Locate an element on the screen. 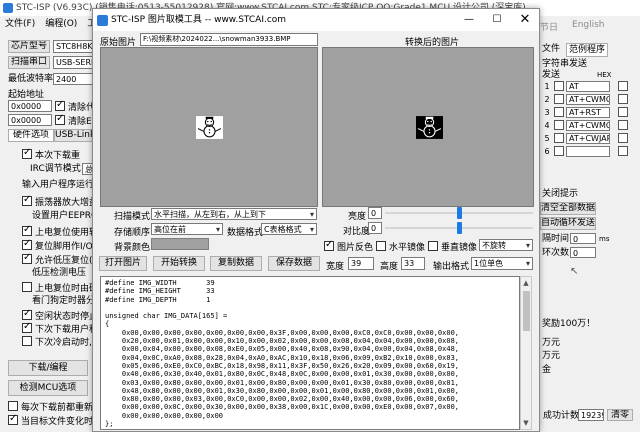 Image resolution: width=640 pixels, height=432 pixels. height-input: 33 is located at coordinates (413, 263).